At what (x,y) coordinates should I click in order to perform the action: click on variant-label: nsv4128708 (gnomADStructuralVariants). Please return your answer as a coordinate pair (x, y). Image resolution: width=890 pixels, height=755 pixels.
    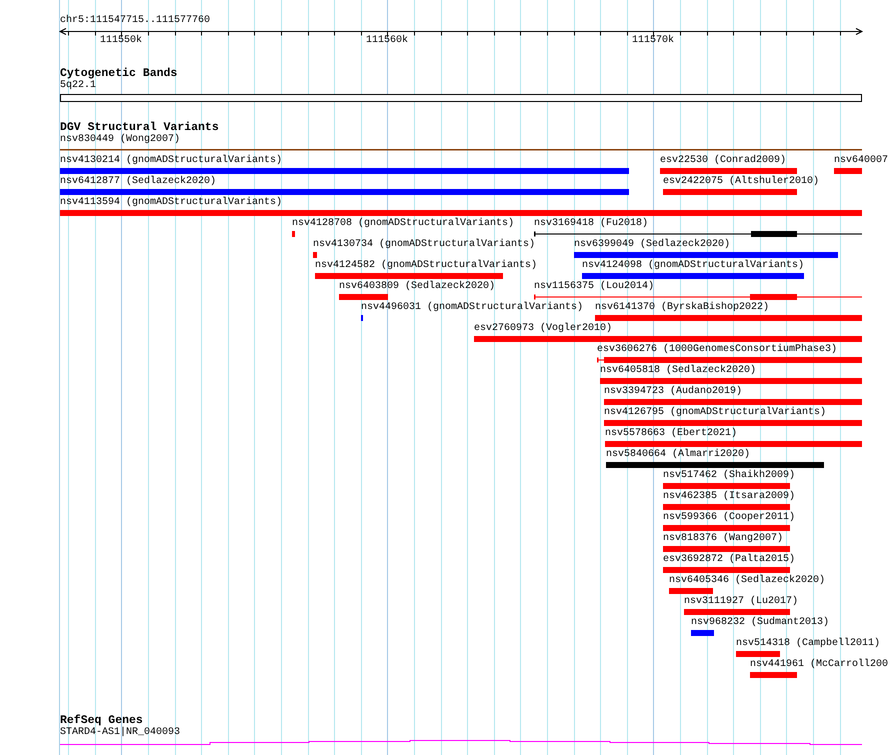
    Looking at the image, I should click on (403, 224).